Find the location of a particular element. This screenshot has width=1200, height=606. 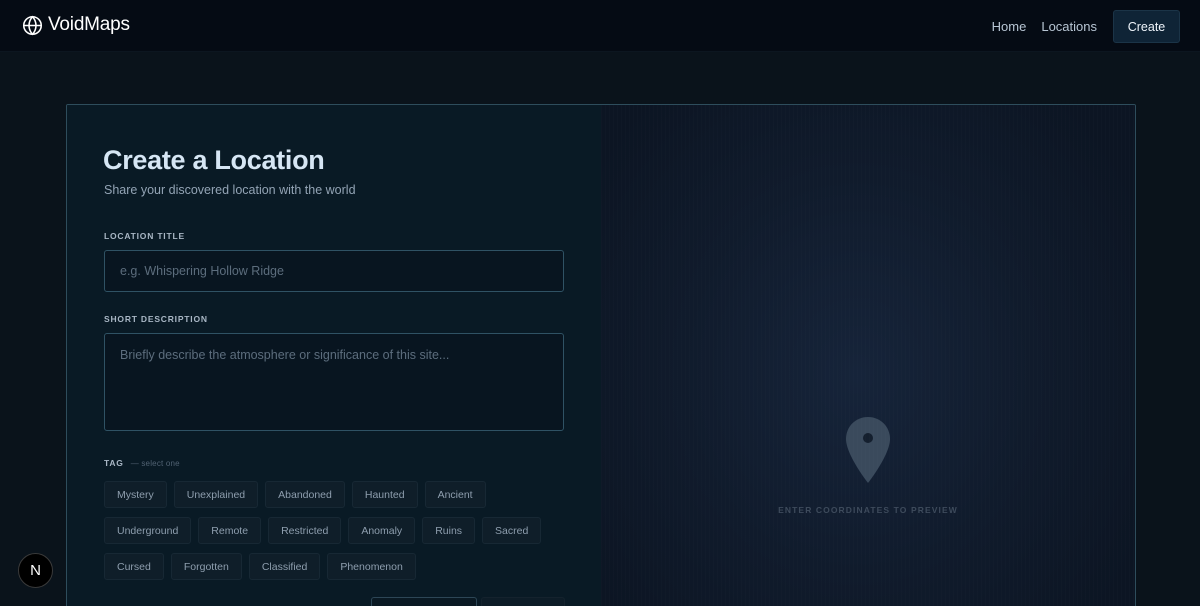

tag-label-group: TAG — select one is located at coordinates (142, 463).